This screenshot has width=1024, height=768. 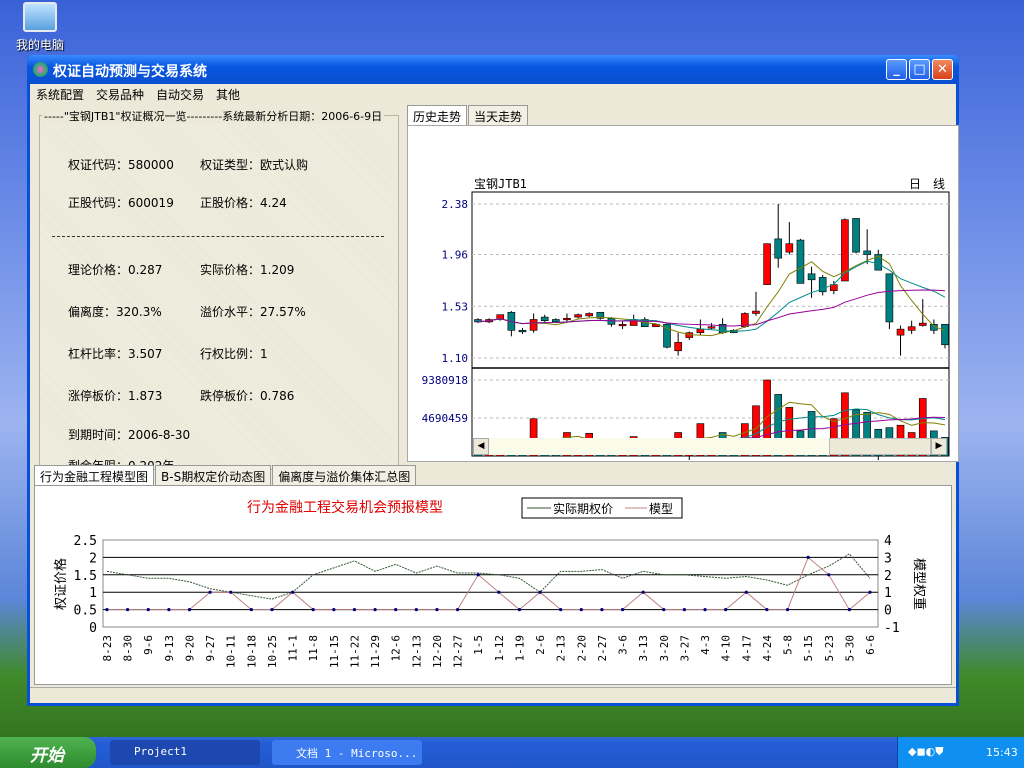 I want to click on model-tabs: 行为金融工程模型图 B-S期权定价动态图 偏离度与溢价集体汇总图, so click(x=225, y=476).